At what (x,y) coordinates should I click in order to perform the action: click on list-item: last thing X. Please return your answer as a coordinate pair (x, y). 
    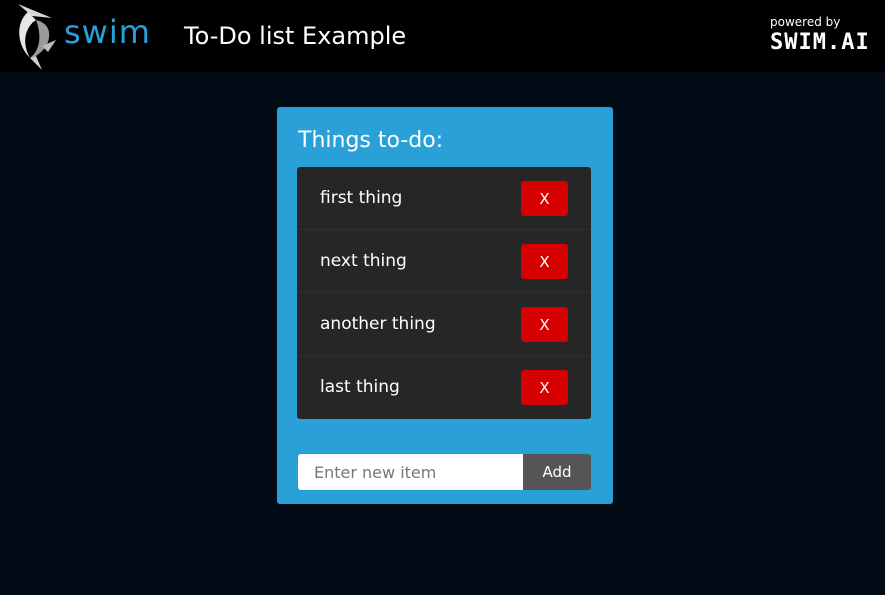
    Looking at the image, I should click on (444, 387).